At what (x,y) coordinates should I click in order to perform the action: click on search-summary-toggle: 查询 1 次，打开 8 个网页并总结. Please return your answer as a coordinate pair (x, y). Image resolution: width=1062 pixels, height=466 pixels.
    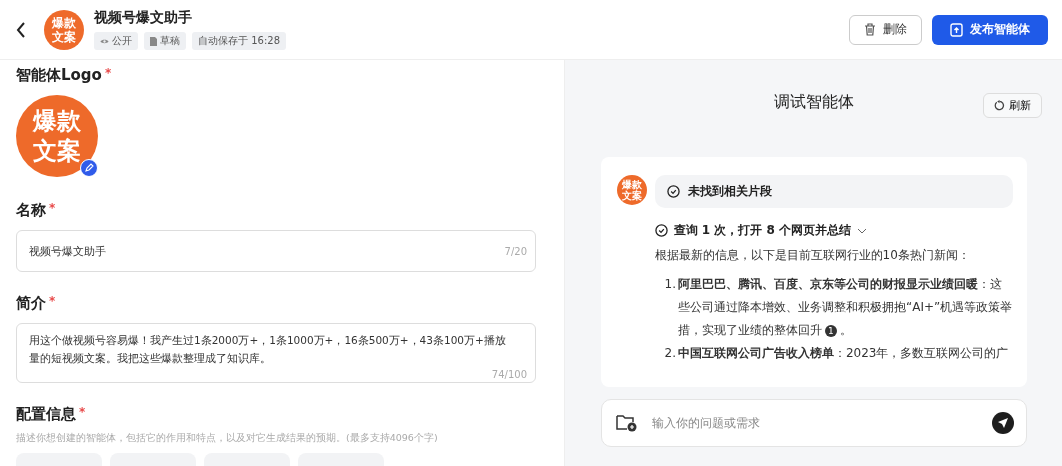
    Looking at the image, I should click on (760, 230).